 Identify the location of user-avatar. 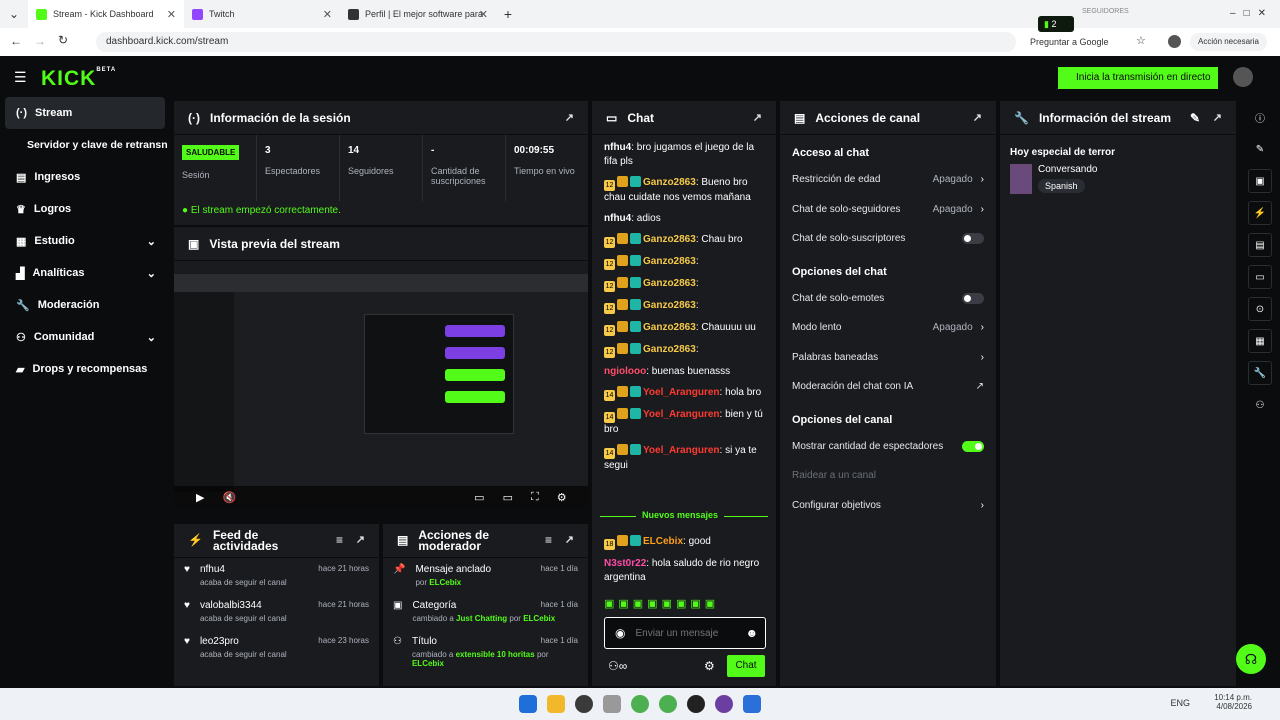
(1243, 77).